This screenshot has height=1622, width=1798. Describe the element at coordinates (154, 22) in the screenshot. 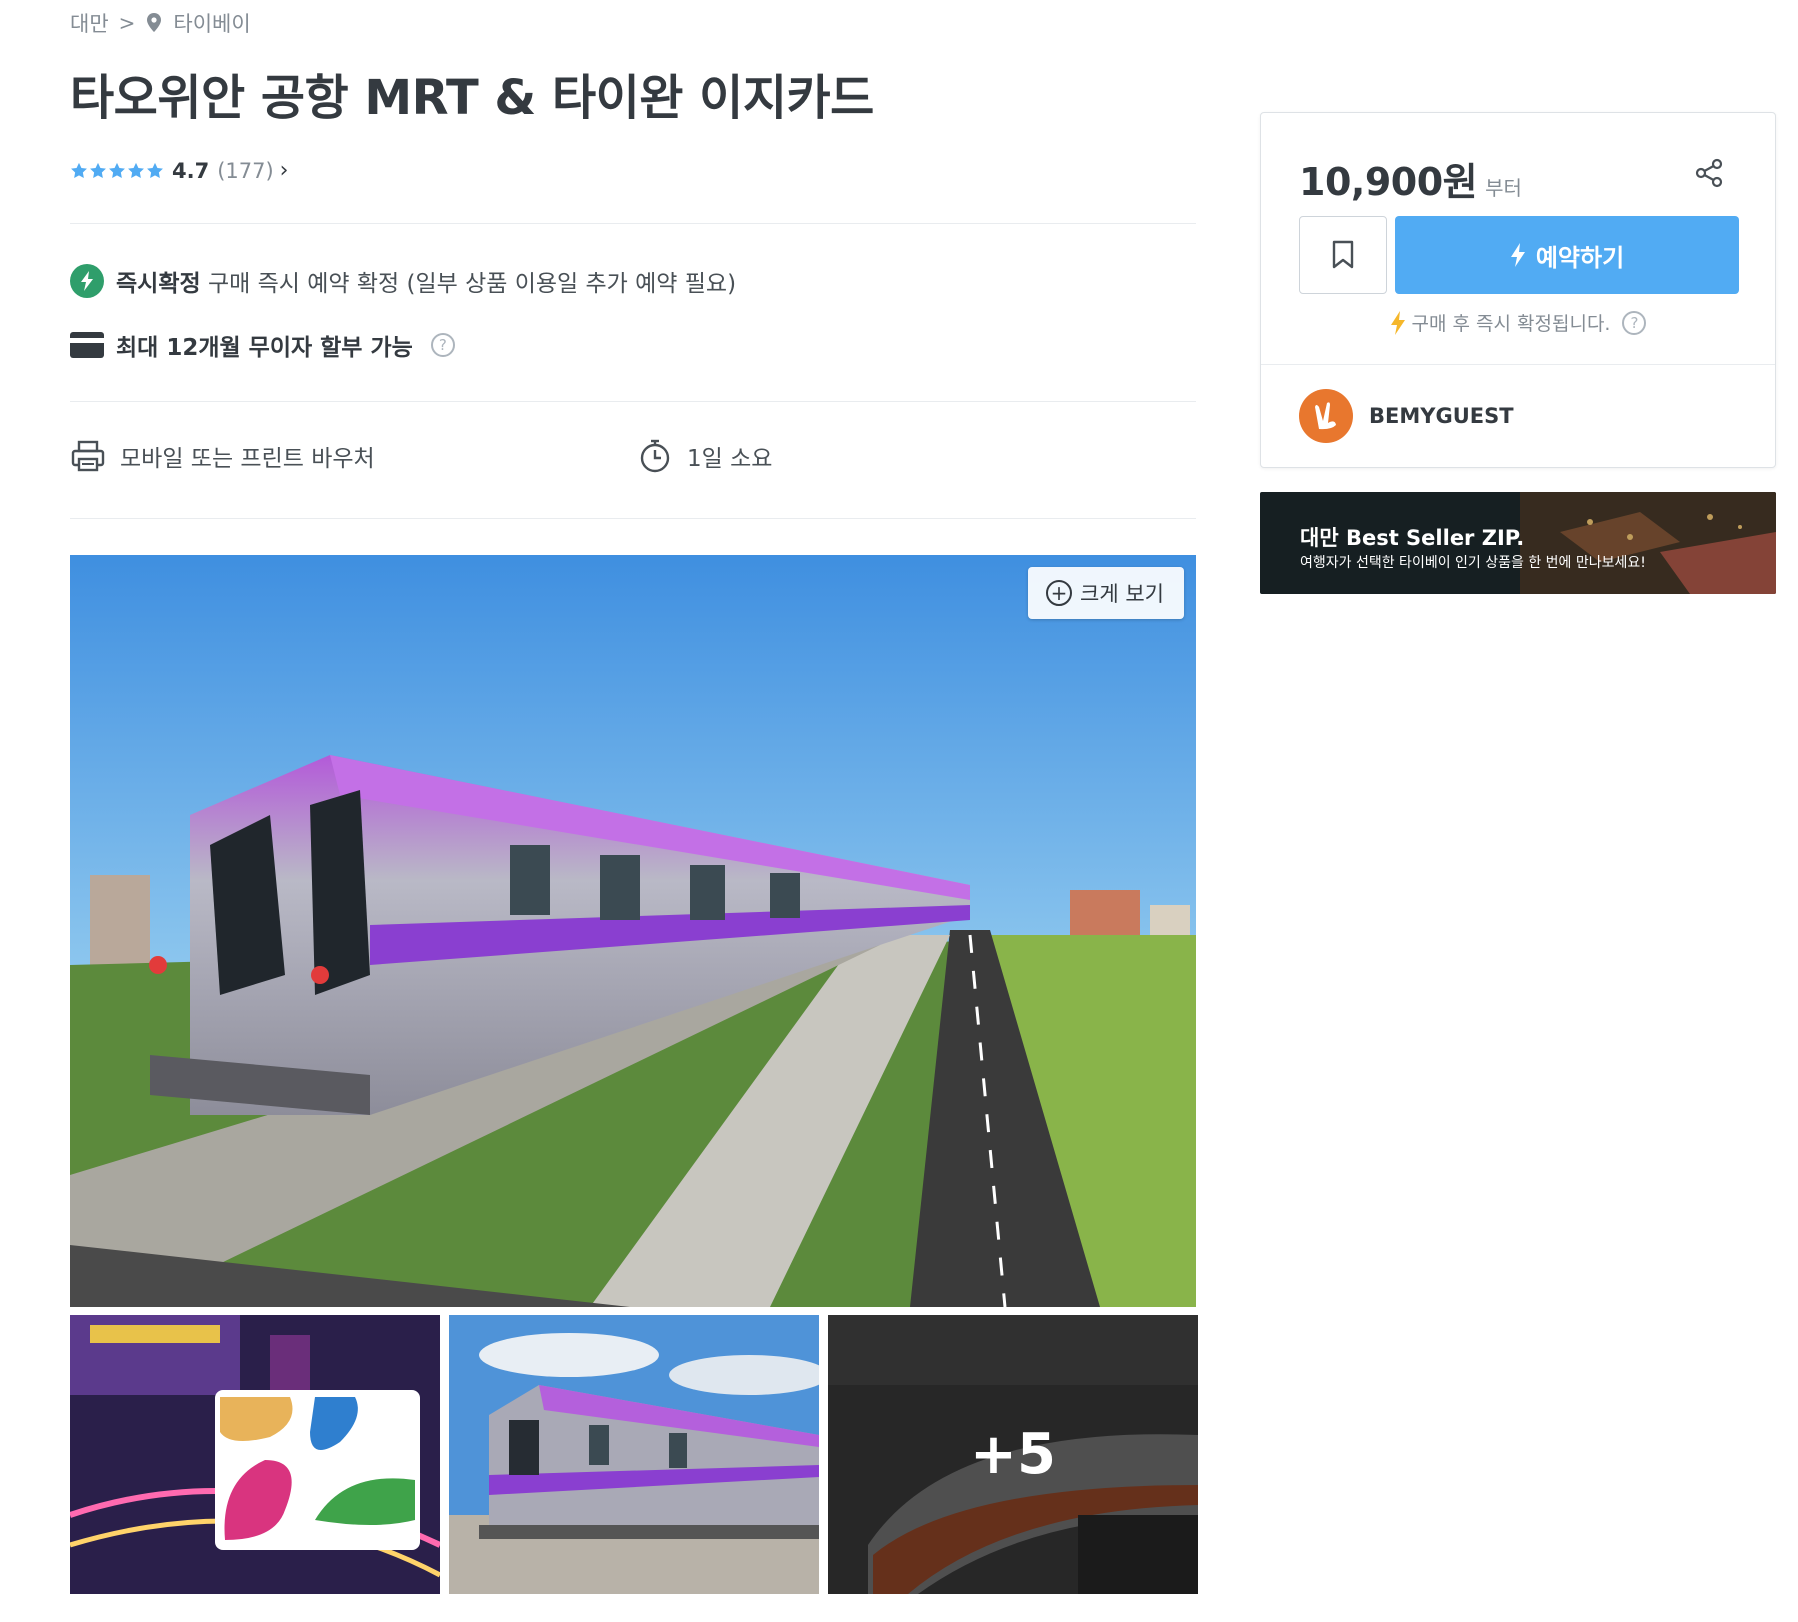

I see `map-pin-icon` at that location.